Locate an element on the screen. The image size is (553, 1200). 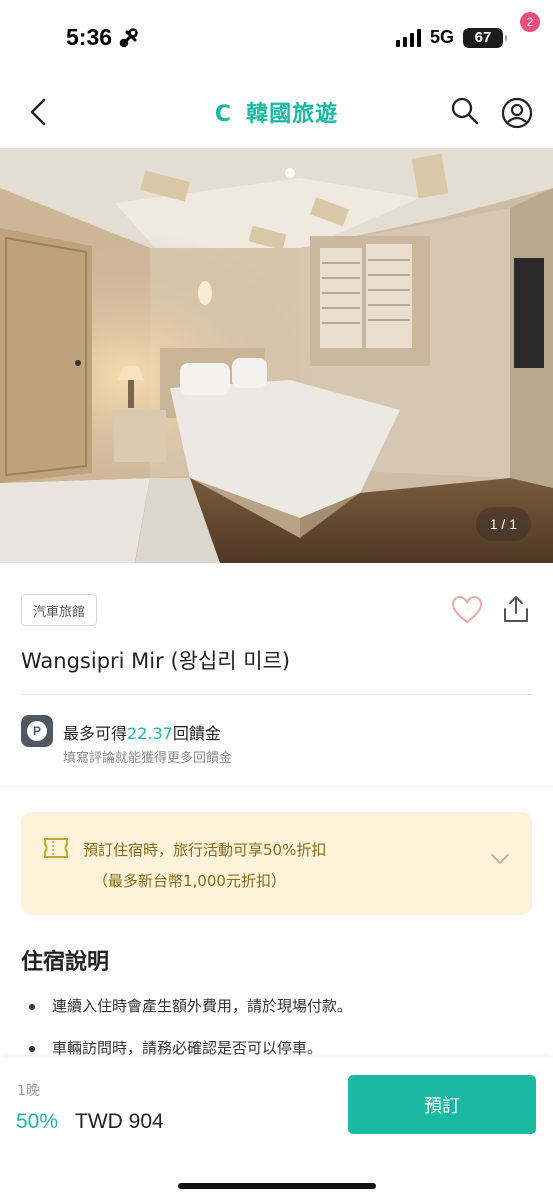
status-time-text: 5:36 is located at coordinates (89, 37).